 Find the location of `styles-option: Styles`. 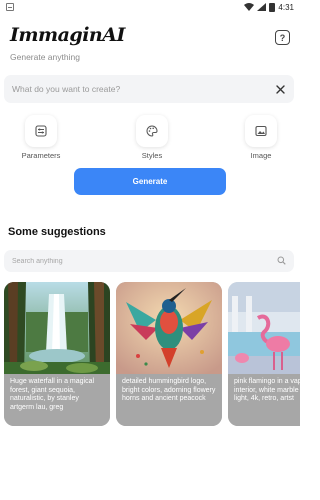

styles-option: Styles is located at coordinates (152, 137).